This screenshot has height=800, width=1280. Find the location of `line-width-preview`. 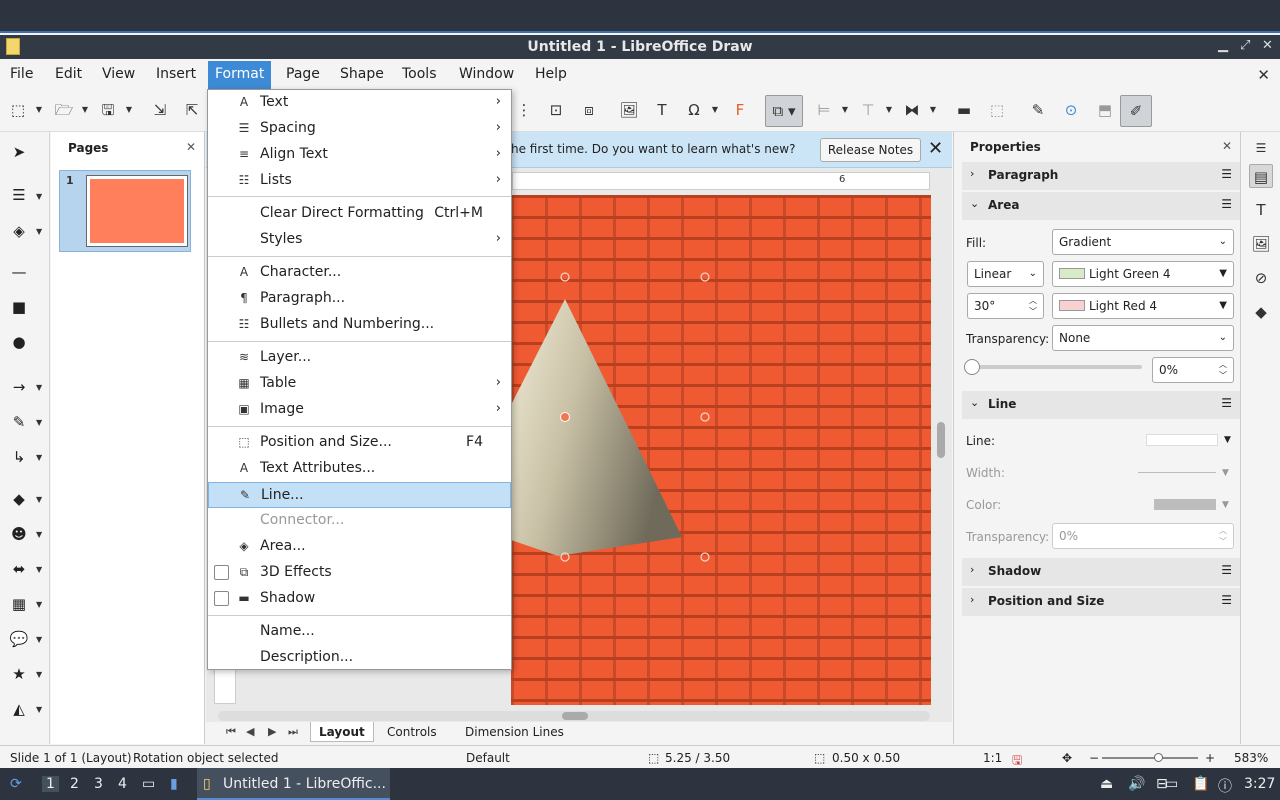

line-width-preview is located at coordinates (1177, 472).